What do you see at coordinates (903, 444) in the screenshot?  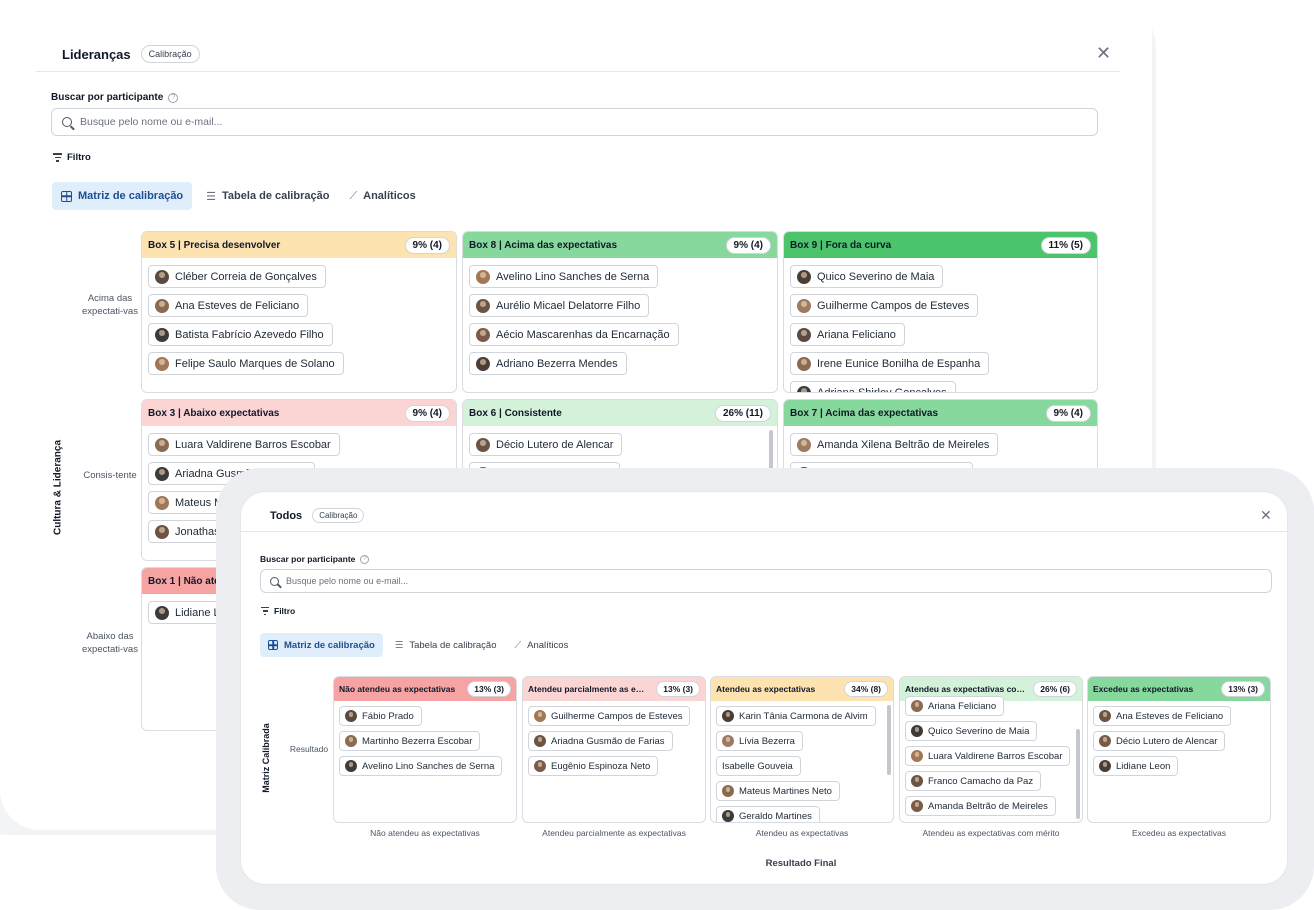 I see `participant-name: Amanda Xilena Beltrão de Meireles` at bounding box center [903, 444].